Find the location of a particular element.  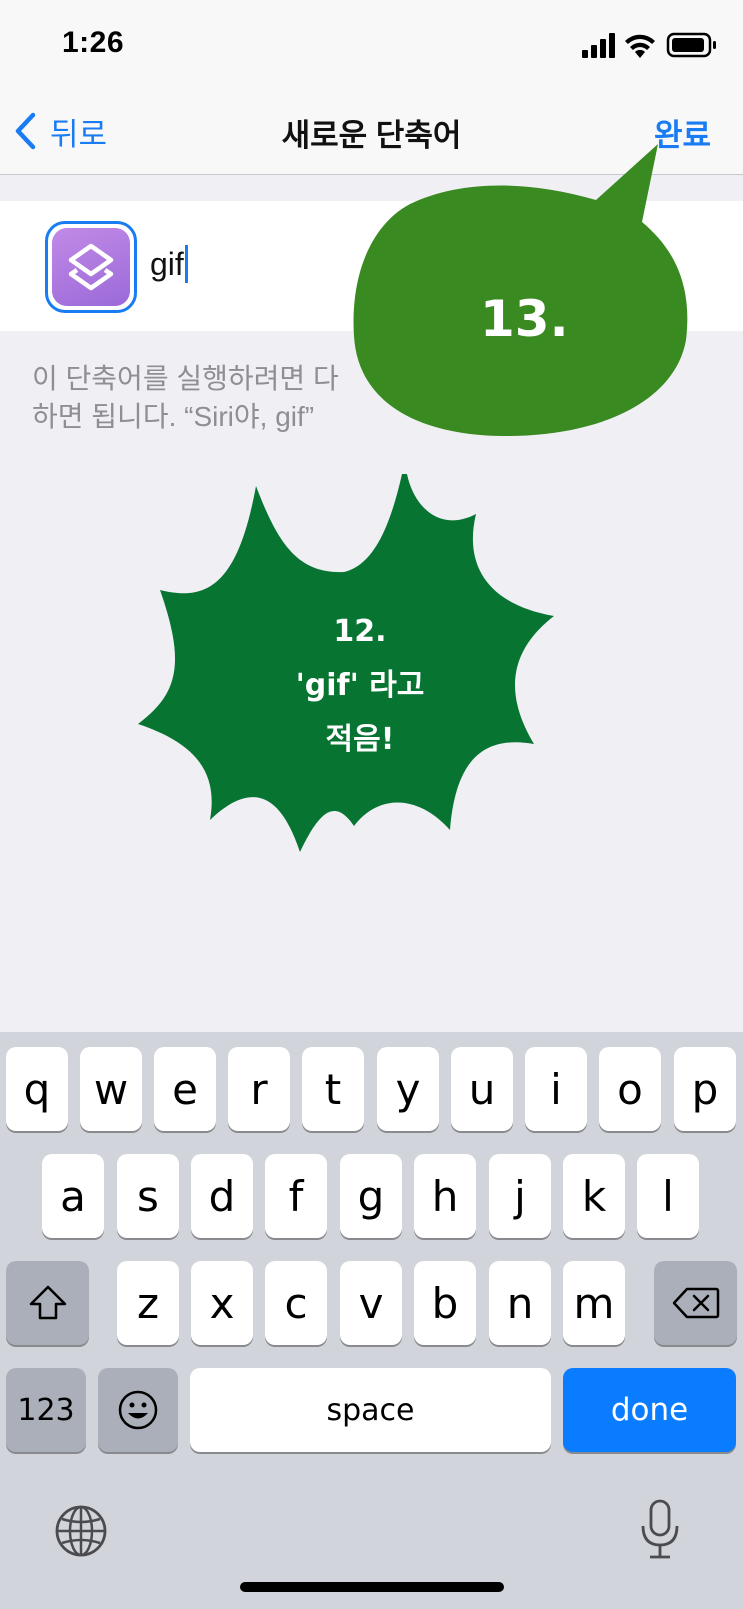

backspace-icon is located at coordinates (695, 1303).